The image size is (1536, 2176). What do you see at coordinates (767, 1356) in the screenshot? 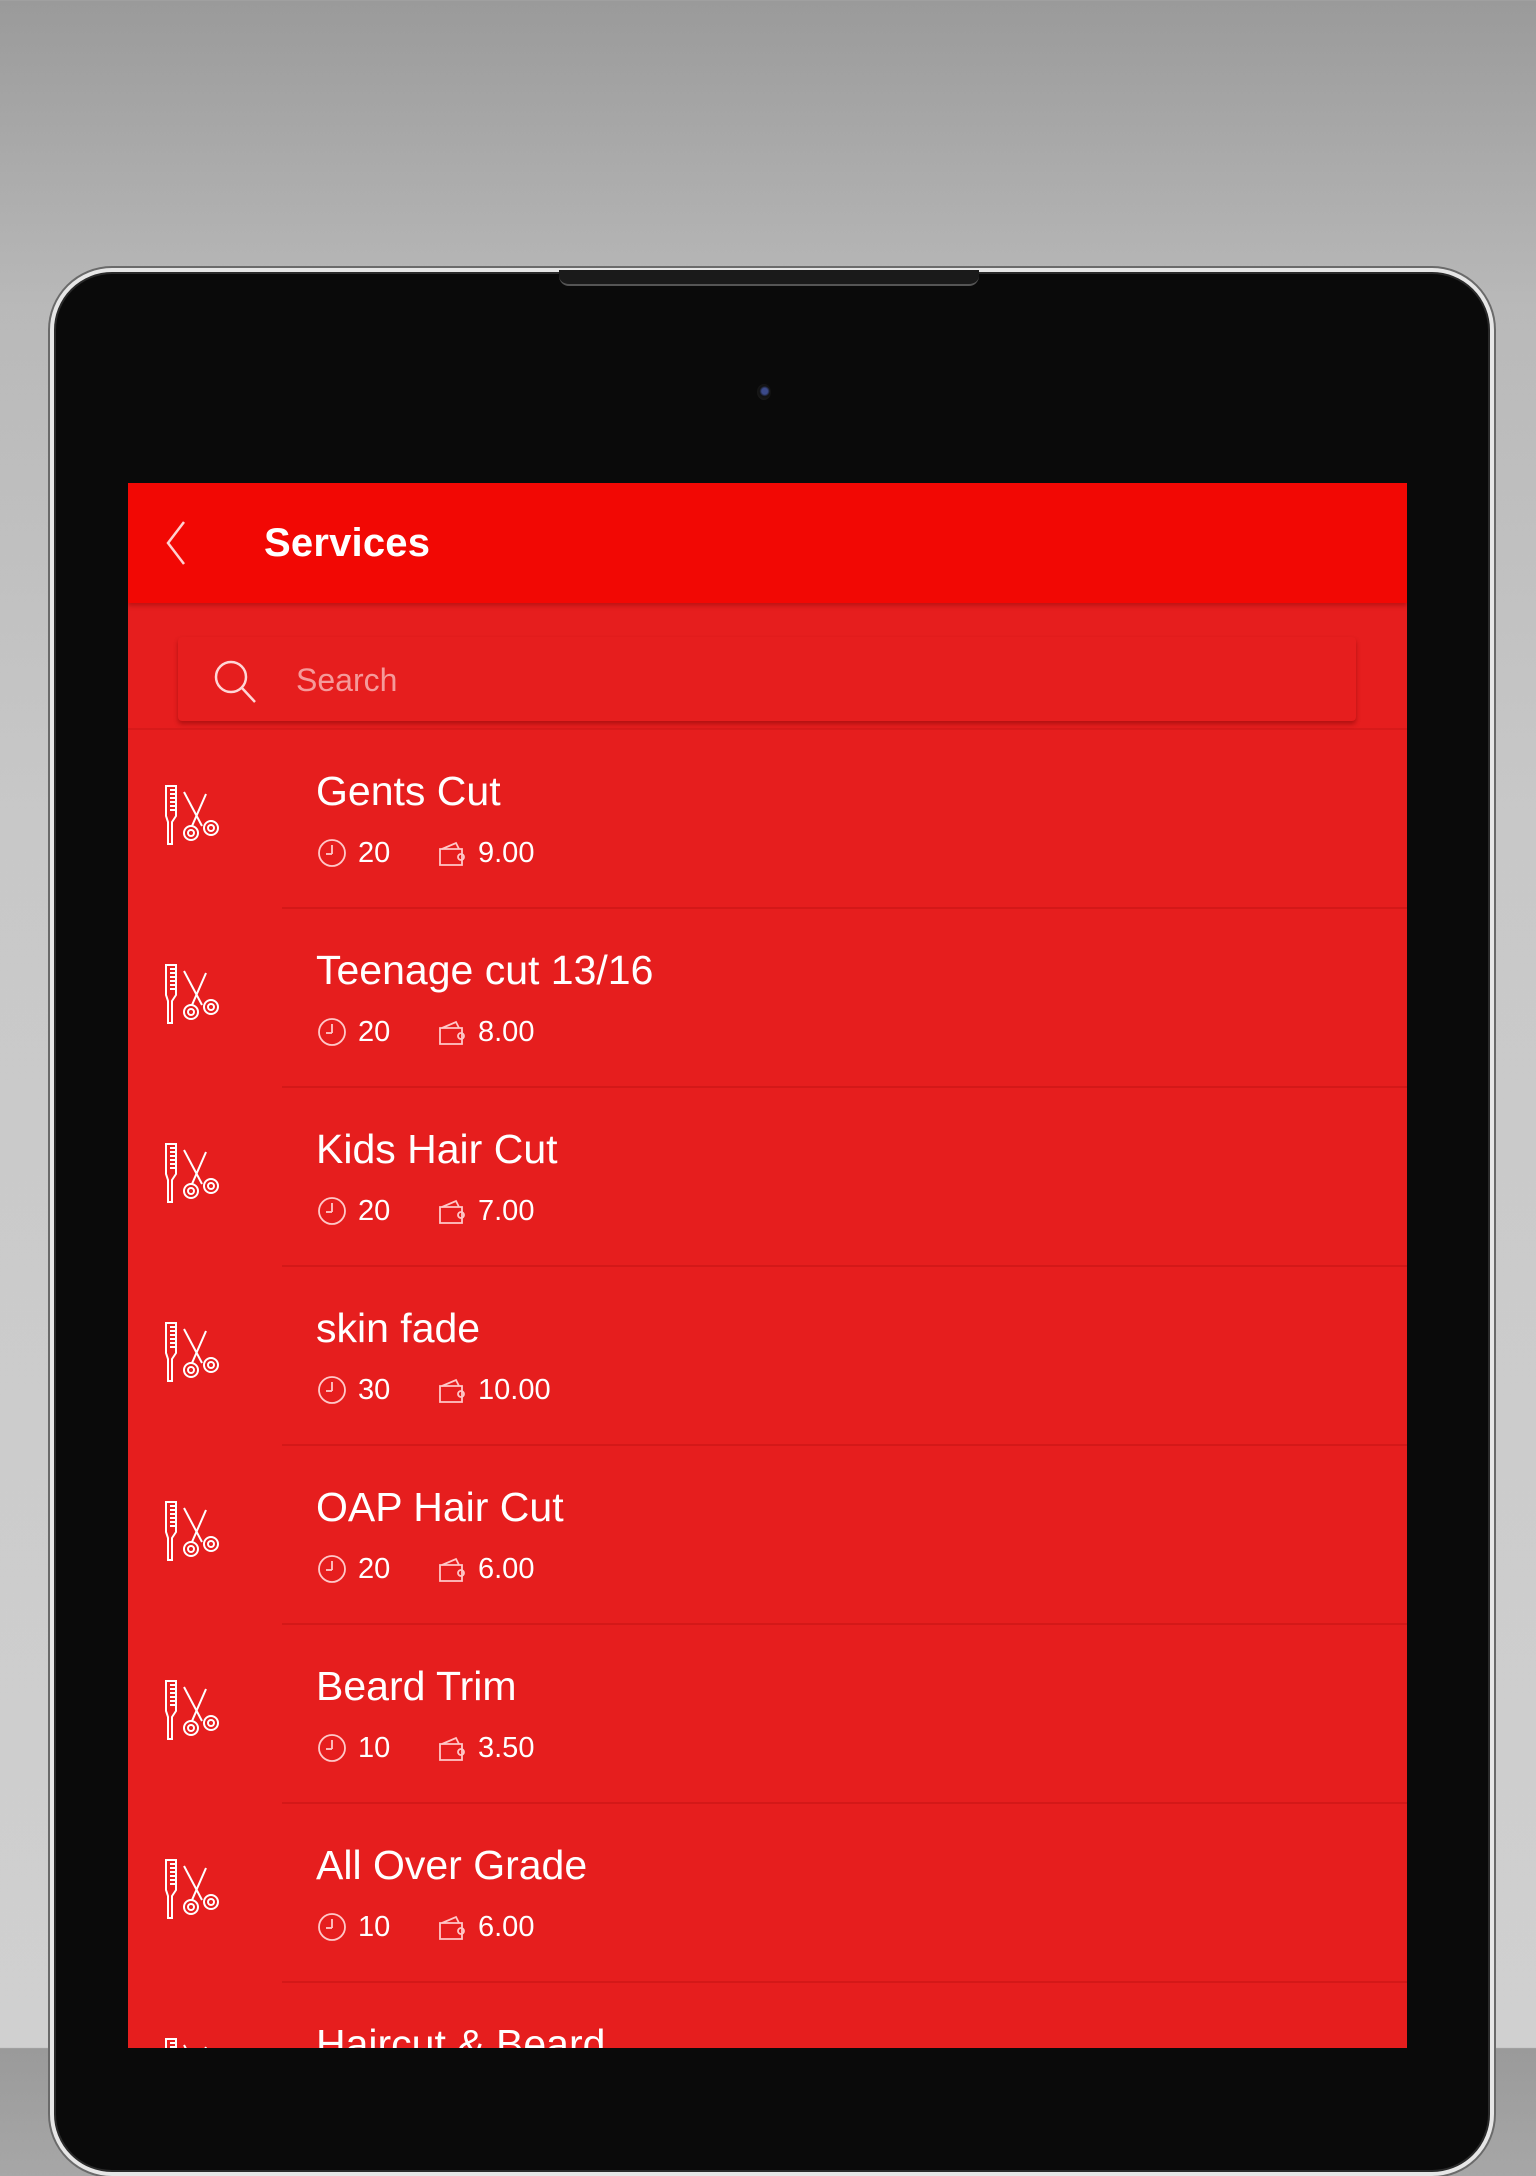
I see `service-list-item: skin fade 30 10.00` at bounding box center [767, 1356].